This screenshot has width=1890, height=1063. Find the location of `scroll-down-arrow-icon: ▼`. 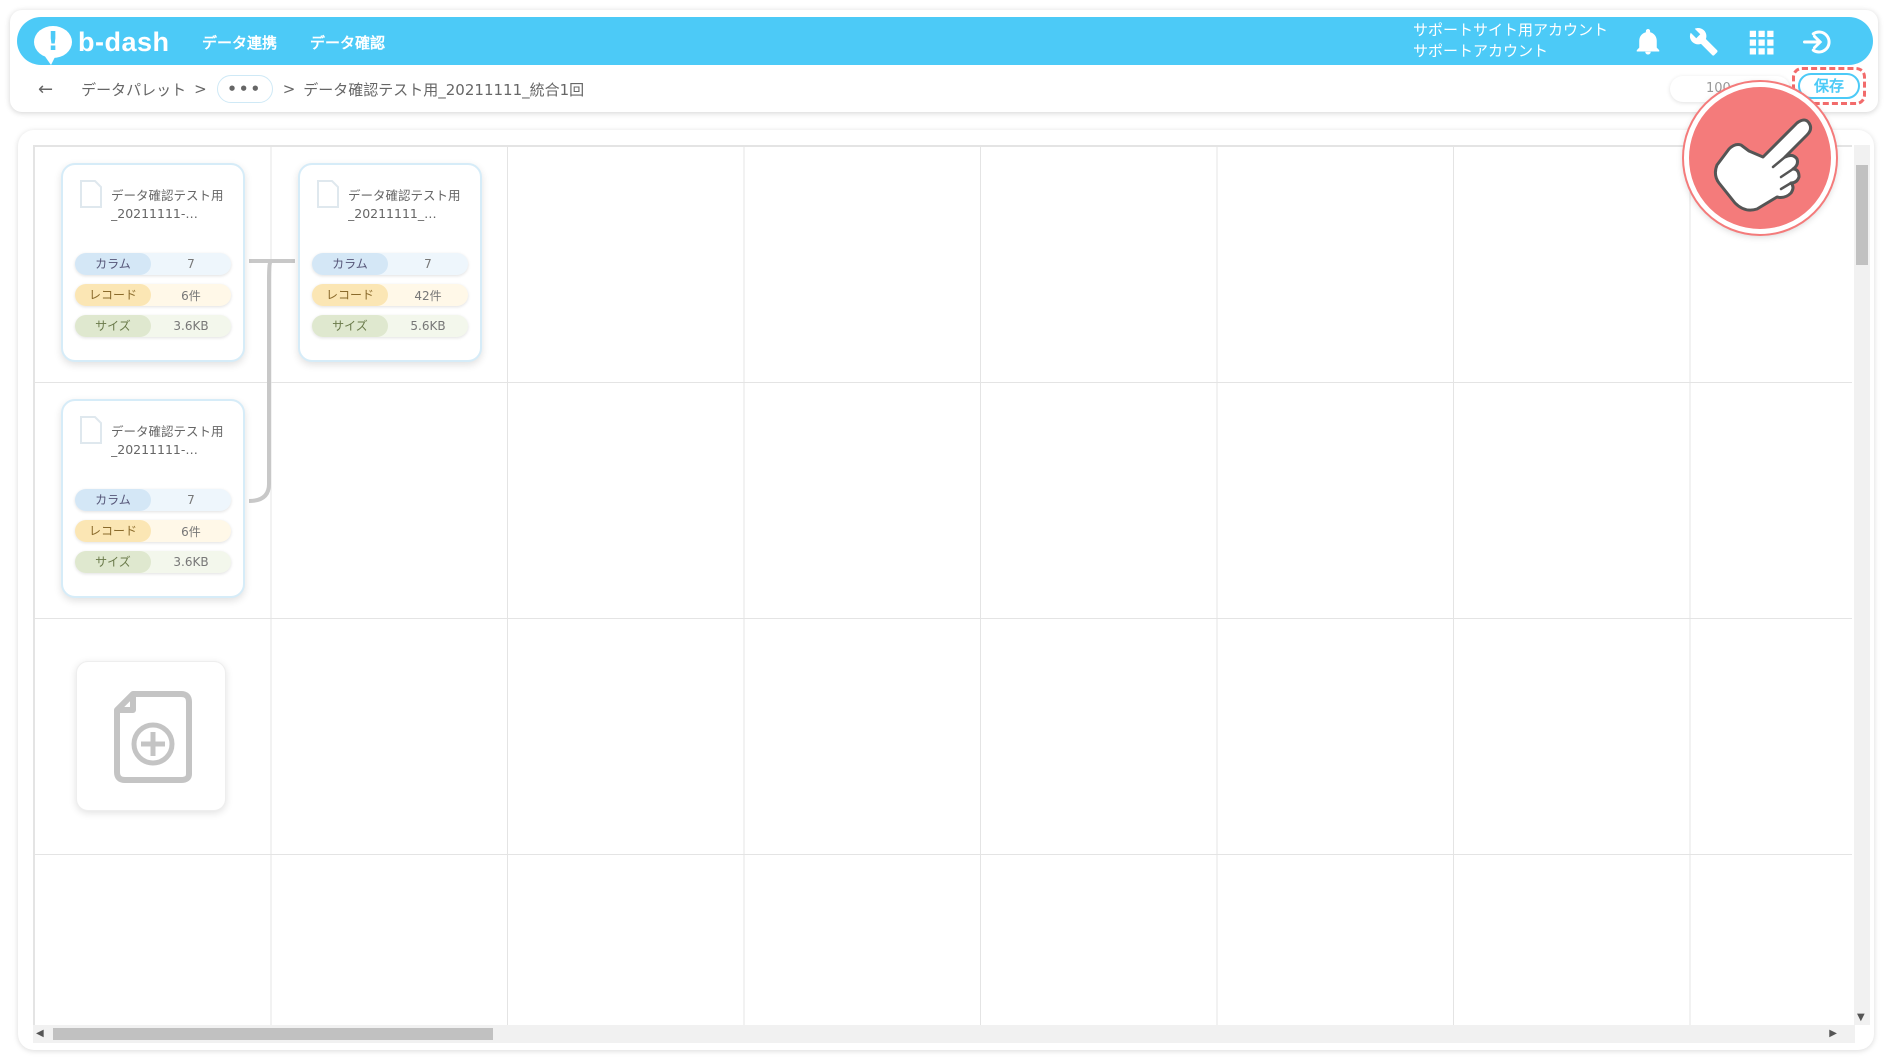

scroll-down-arrow-icon: ▼ is located at coordinates (1861, 1017).